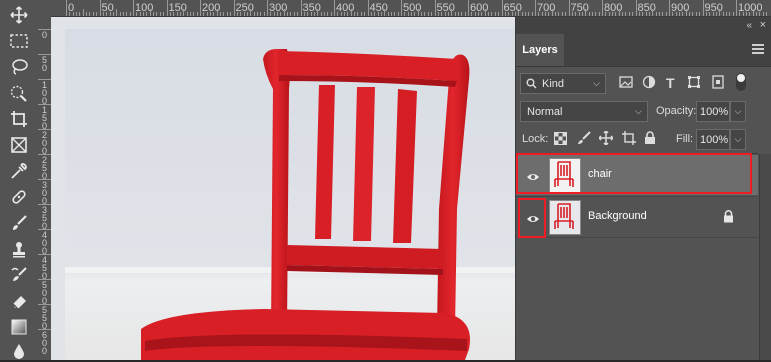  Describe the element at coordinates (650, 140) in the screenshot. I see `lock-all-icon` at that location.